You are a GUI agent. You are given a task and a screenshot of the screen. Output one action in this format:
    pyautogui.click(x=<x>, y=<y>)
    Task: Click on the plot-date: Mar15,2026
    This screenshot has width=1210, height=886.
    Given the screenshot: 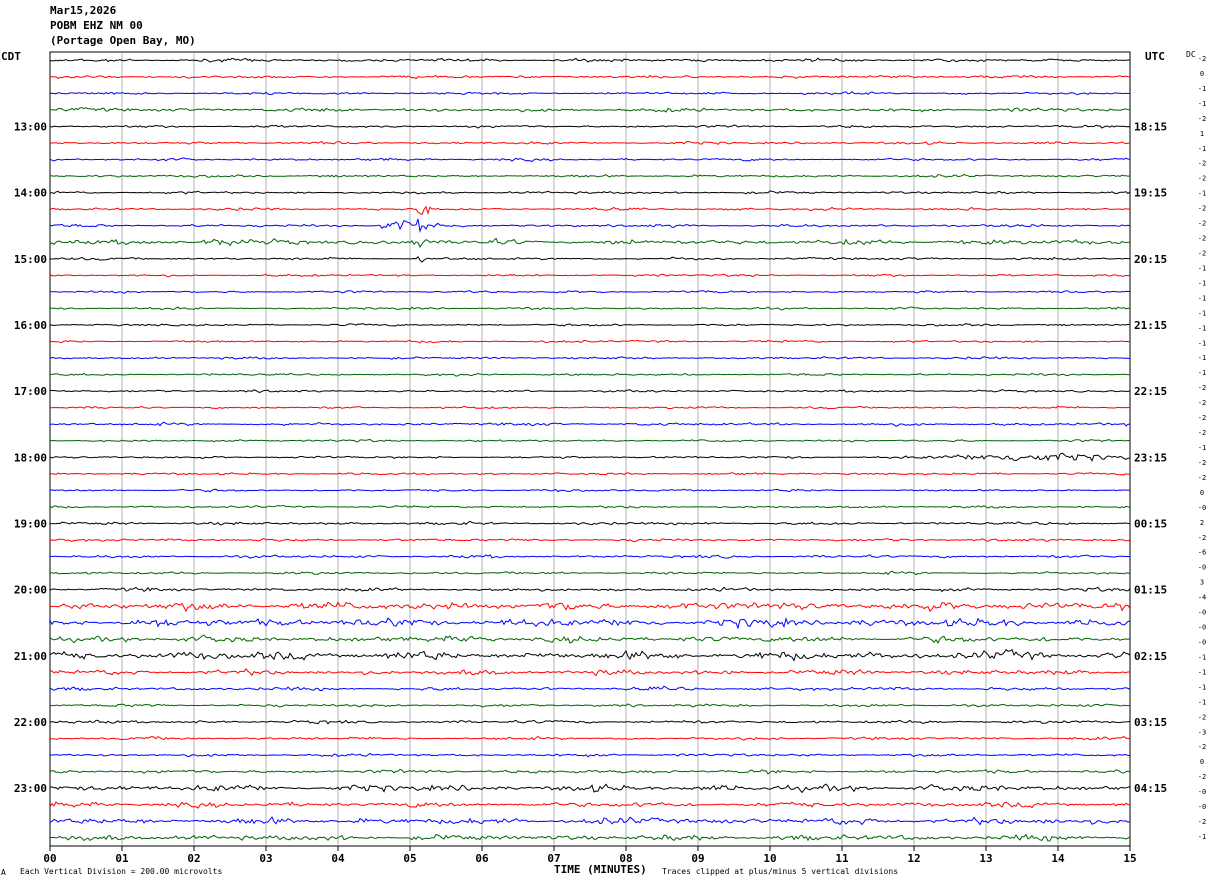 What is the action you would take?
    pyautogui.click(x=83, y=10)
    